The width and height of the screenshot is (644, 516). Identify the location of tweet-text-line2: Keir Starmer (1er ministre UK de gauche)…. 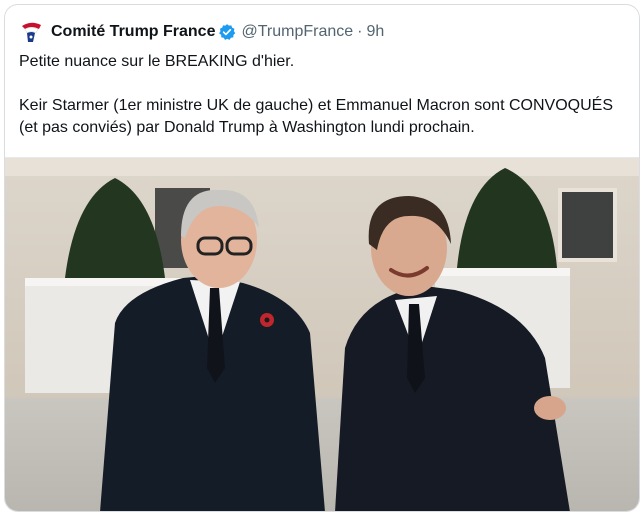
(316, 116).